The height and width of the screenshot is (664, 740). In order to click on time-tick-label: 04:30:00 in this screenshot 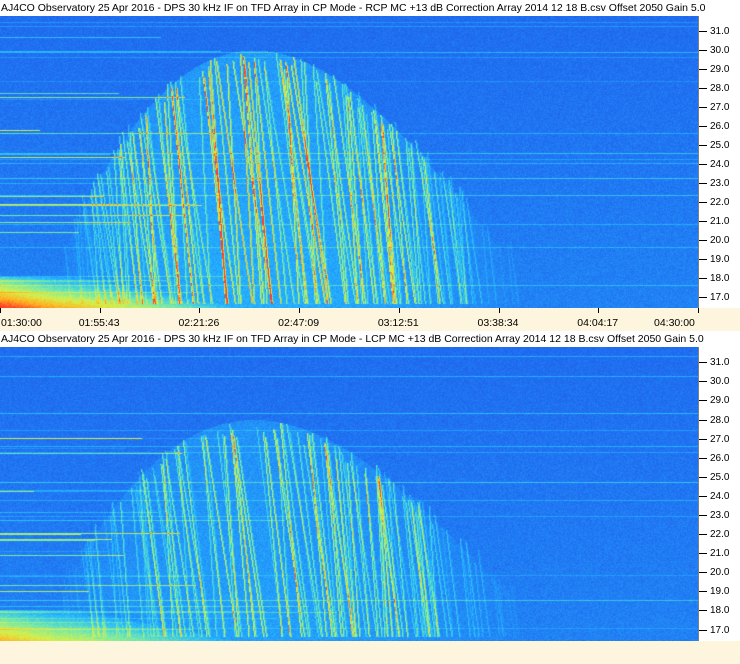, I will do `click(674, 323)`.